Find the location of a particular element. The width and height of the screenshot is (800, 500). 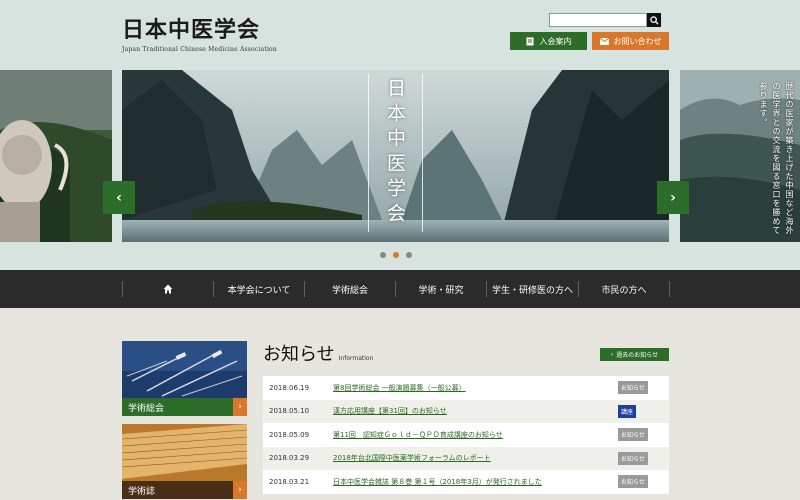

home-icon is located at coordinates (168, 289).